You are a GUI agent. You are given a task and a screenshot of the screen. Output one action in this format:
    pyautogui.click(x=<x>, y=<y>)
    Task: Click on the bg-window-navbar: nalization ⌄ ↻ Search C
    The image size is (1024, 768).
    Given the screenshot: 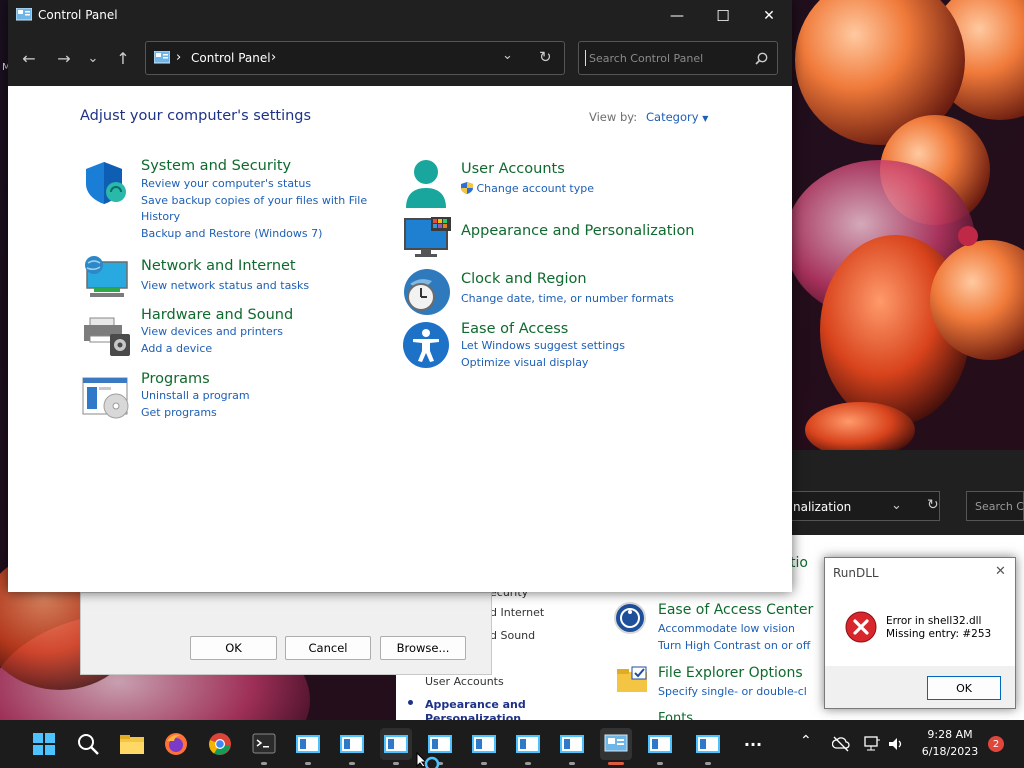 What is the action you would take?
    pyautogui.click(x=907, y=492)
    